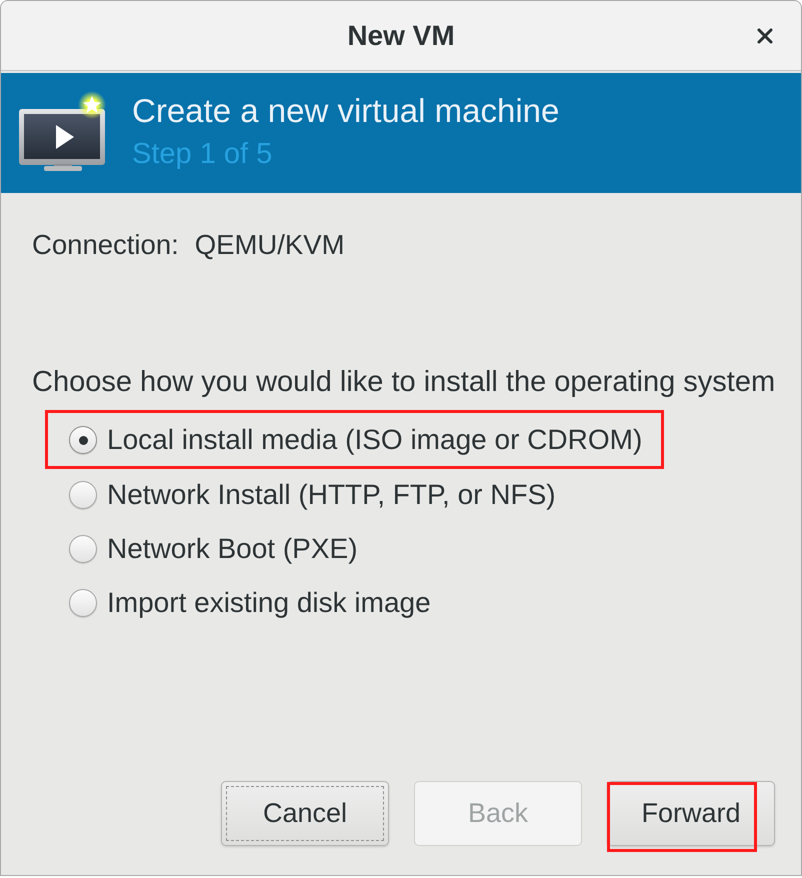 Image resolution: width=802 pixels, height=878 pixels. I want to click on install-option: Network Install (HTTP, FTP, or NFS), so click(312, 494).